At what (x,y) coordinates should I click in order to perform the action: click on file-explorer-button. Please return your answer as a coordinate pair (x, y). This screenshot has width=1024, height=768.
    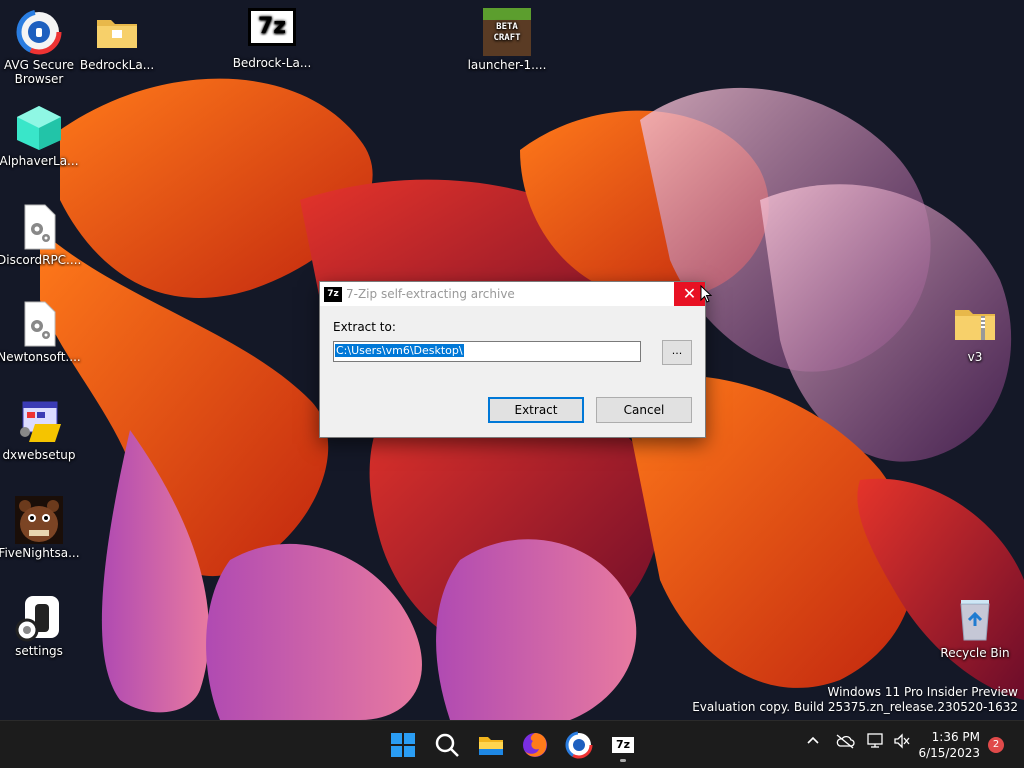
    Looking at the image, I should click on (491, 745).